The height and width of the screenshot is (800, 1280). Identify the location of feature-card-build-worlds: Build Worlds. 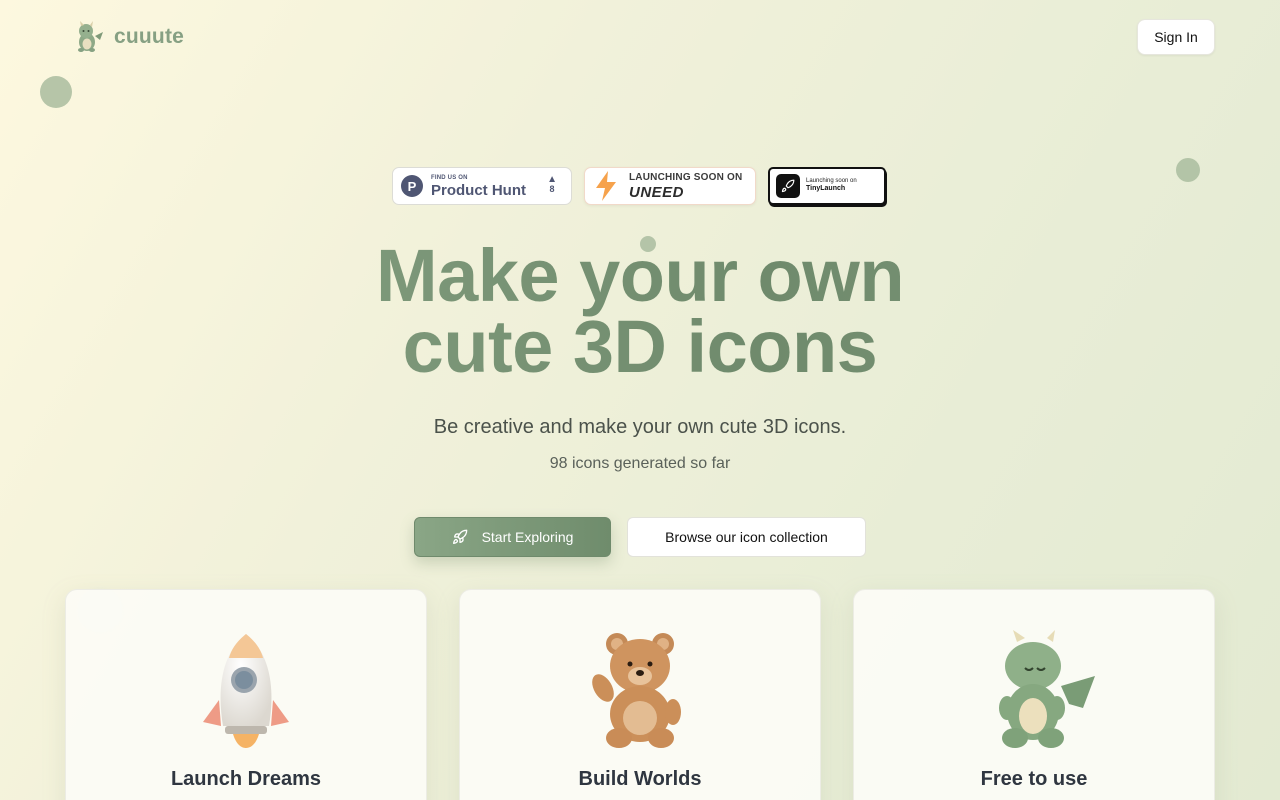
(640, 694).